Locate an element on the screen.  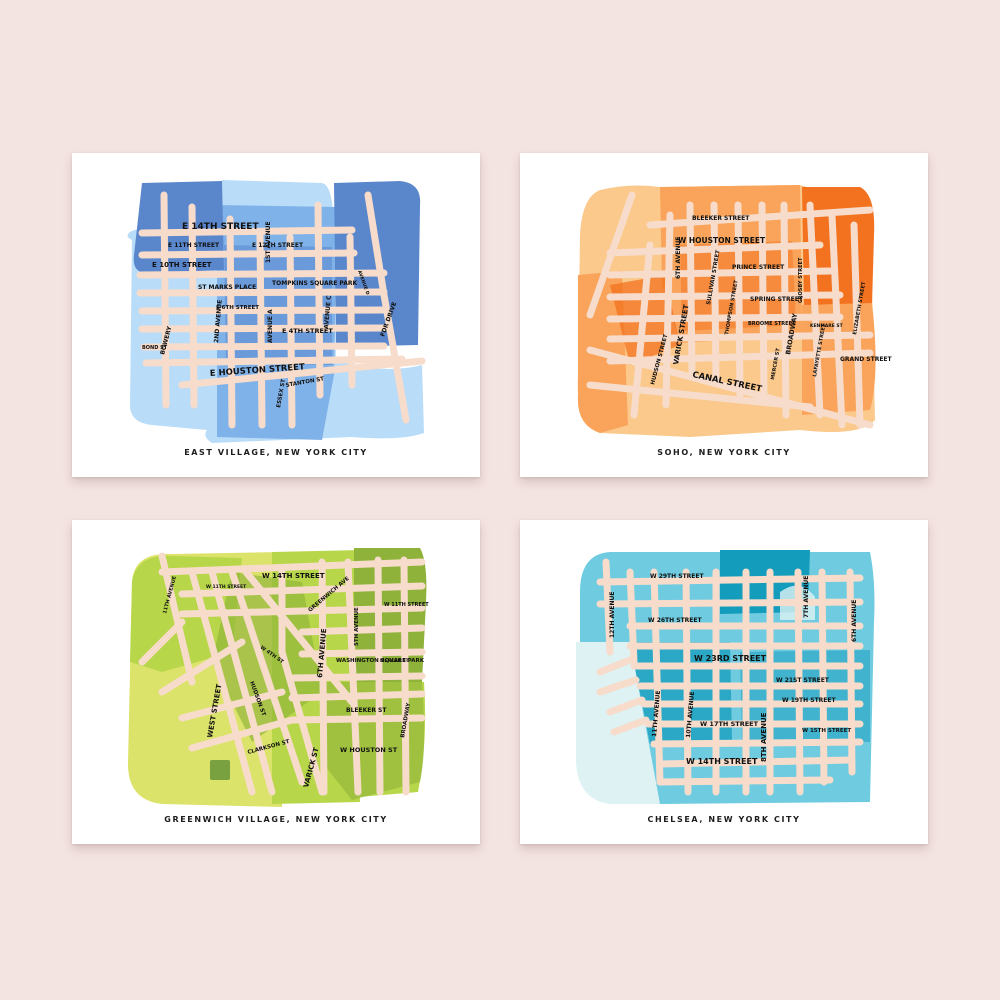
label-soho-9: CROSBY STREET is located at coordinates (801, 280).